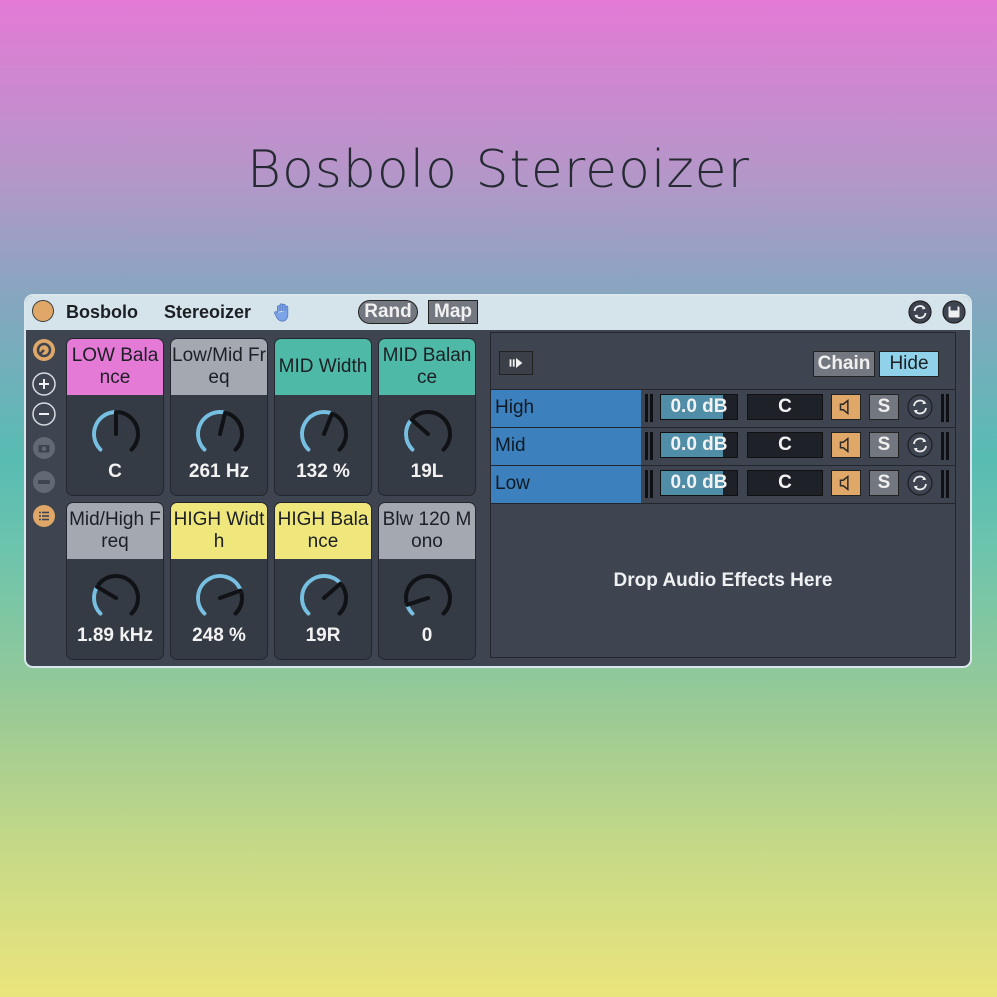 The height and width of the screenshot is (997, 997). What do you see at coordinates (219, 531) in the screenshot?
I see `macro-label: HIGH Width` at bounding box center [219, 531].